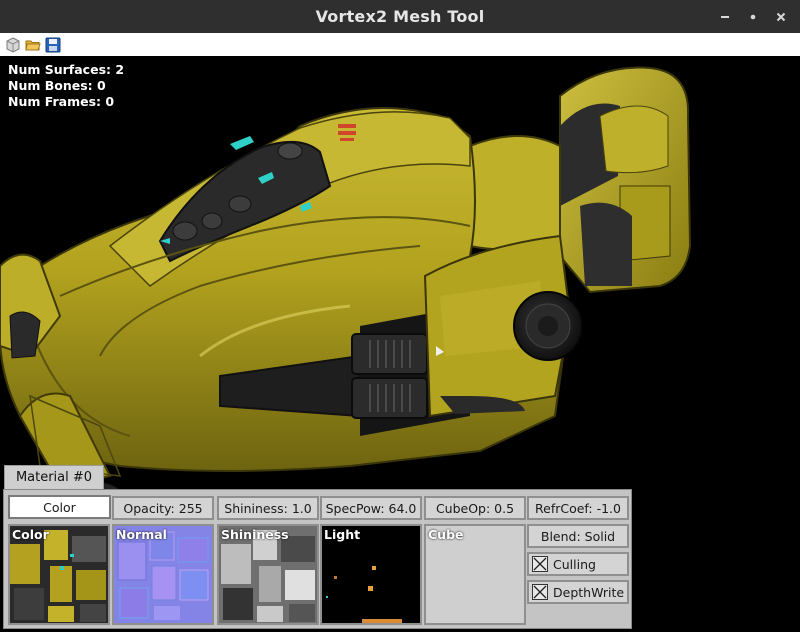 The width and height of the screenshot is (800, 632). What do you see at coordinates (59, 507) in the screenshot?
I see `color-button: Color` at bounding box center [59, 507].